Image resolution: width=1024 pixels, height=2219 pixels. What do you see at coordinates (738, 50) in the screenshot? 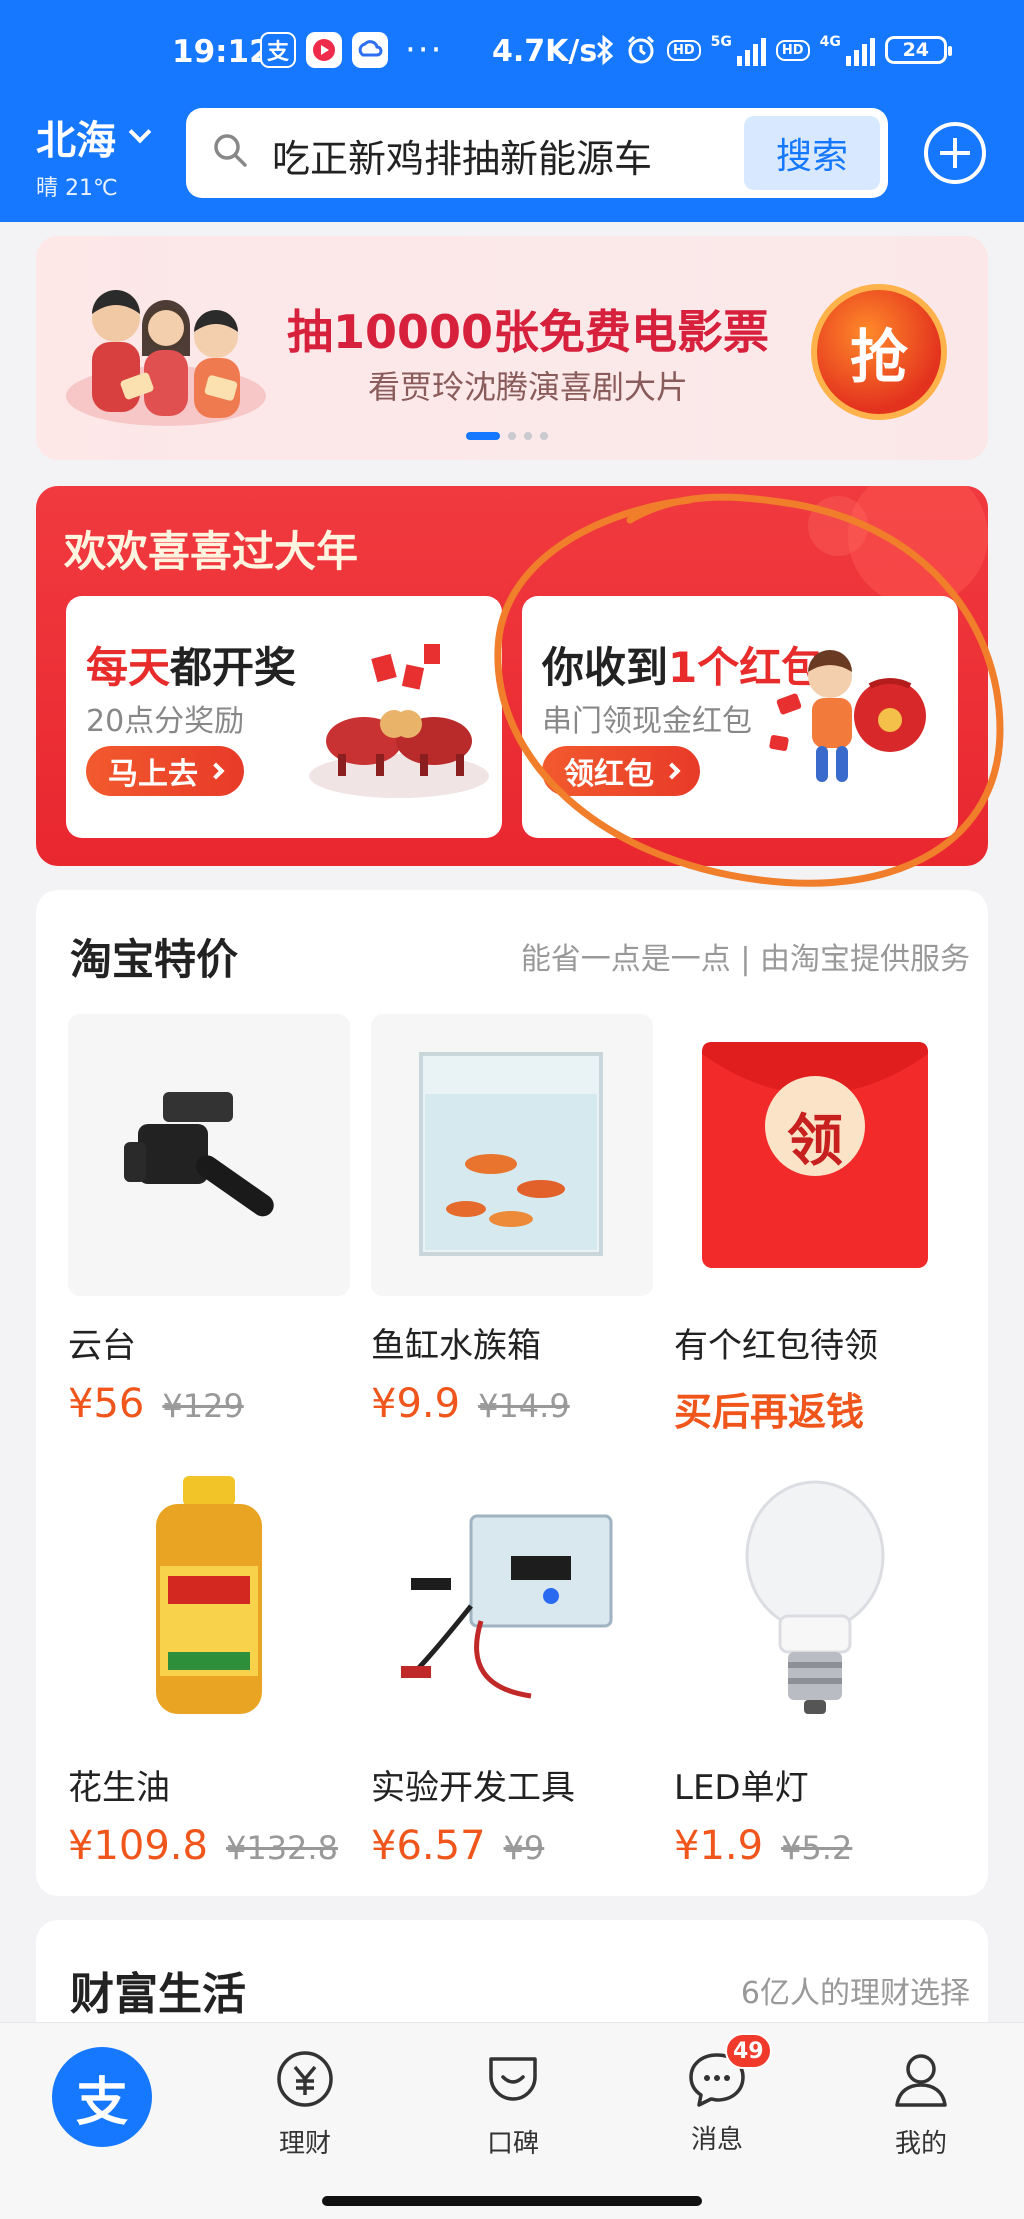
I see `signal-5g-icon: 5G` at bounding box center [738, 50].